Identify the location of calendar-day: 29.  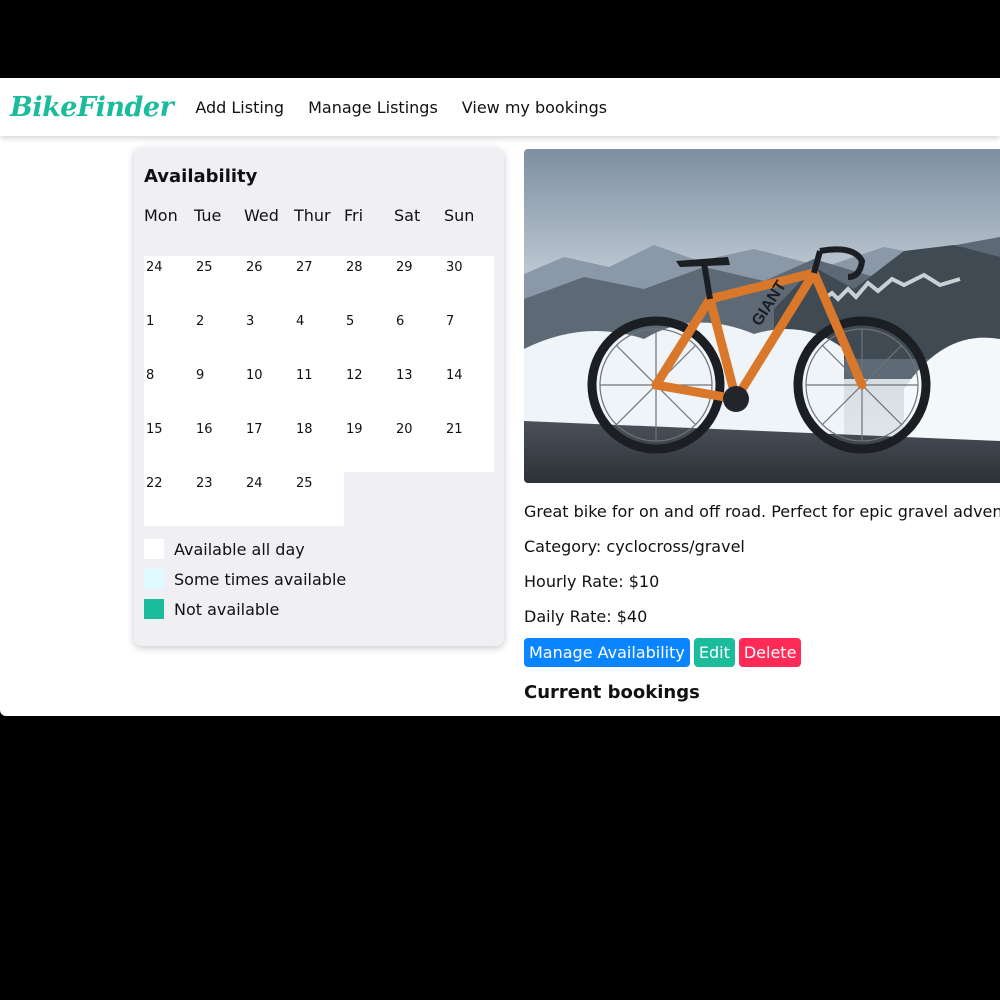
(419, 283).